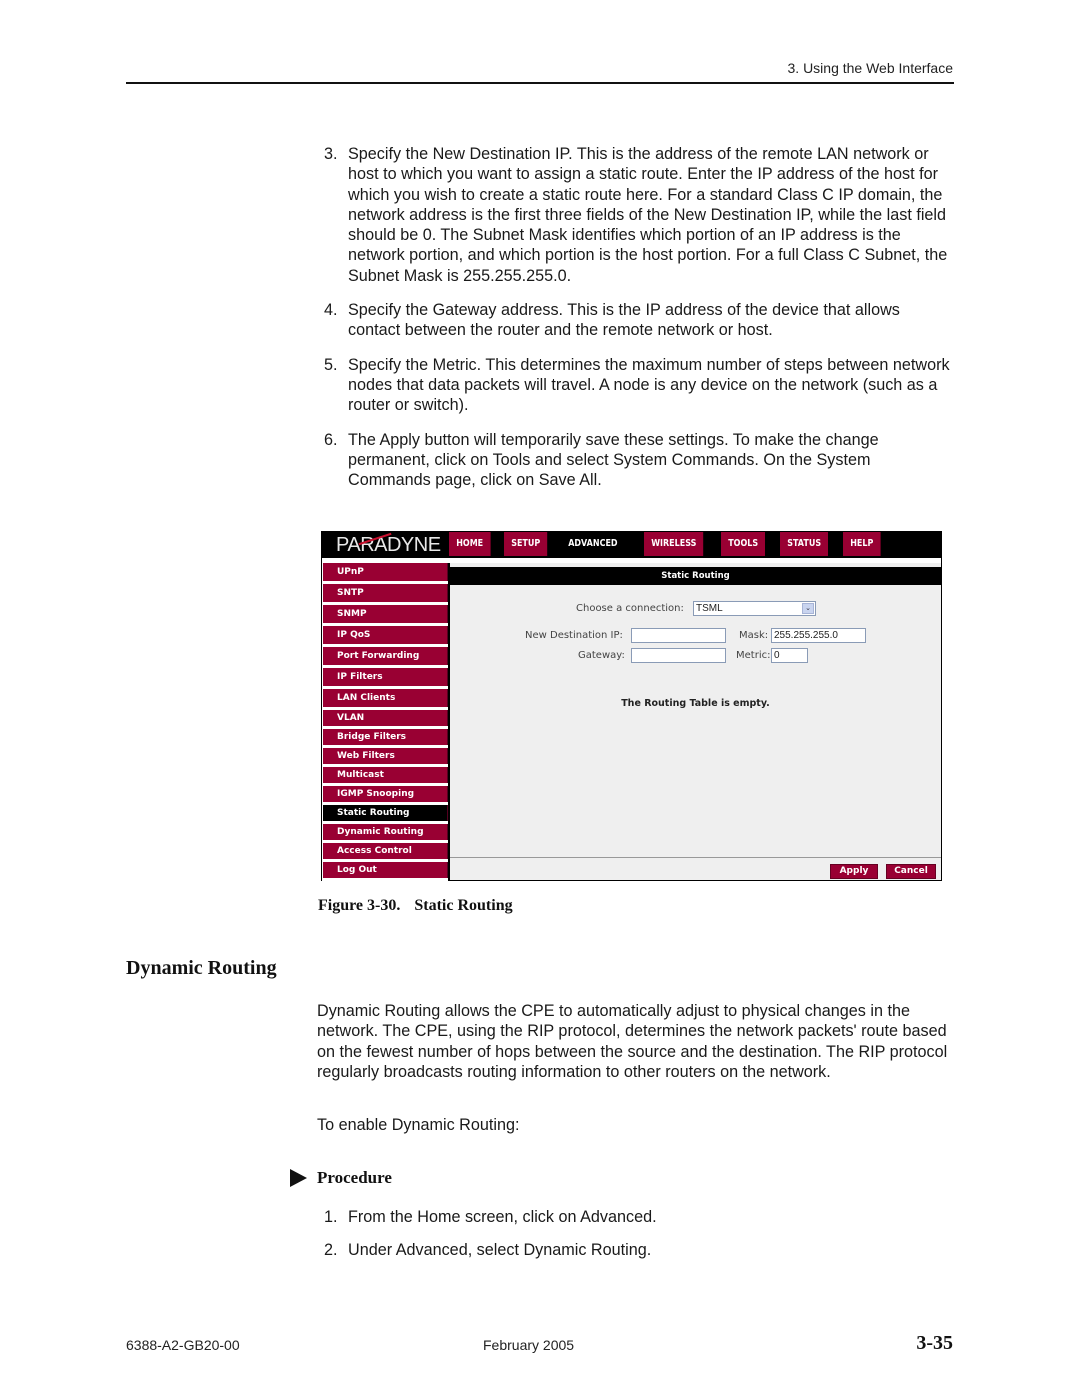 The height and width of the screenshot is (1398, 1080). Describe the element at coordinates (385, 677) in the screenshot. I see `sidebar-item-ip-filters: IP Filters` at that location.